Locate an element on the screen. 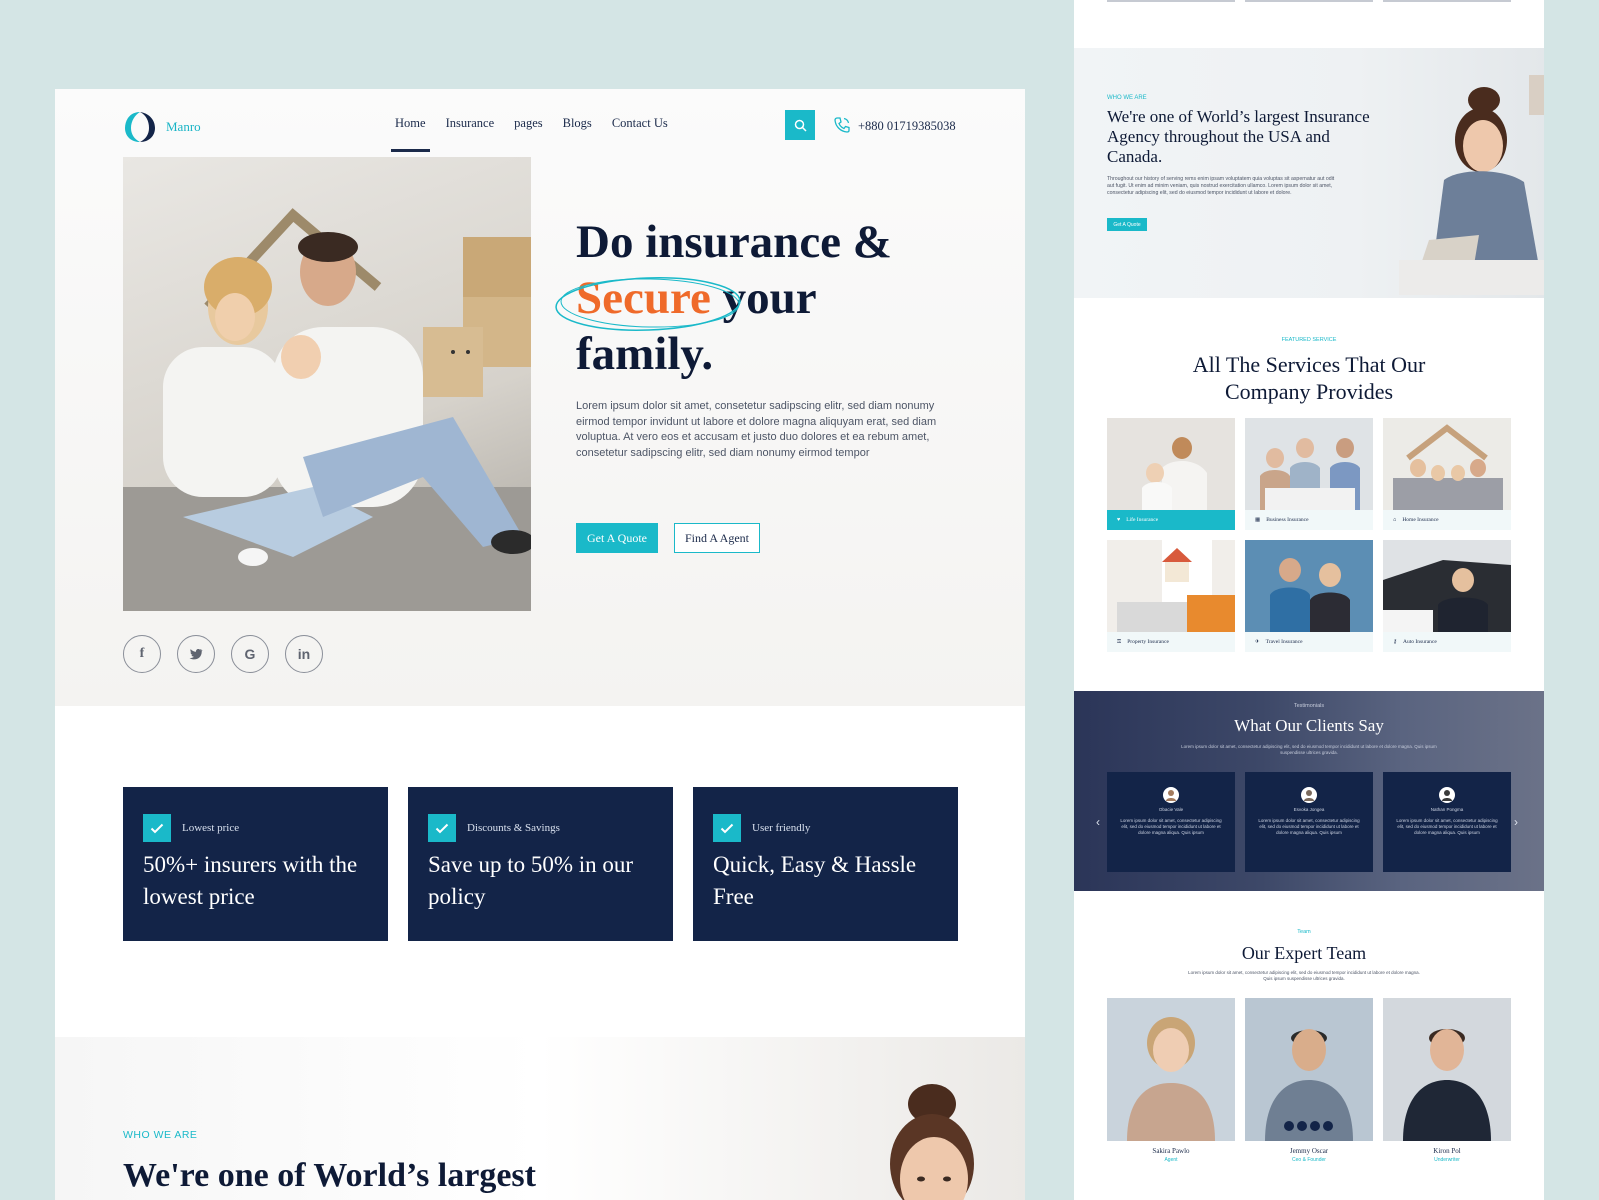 The height and width of the screenshot is (1200, 1599). brand-name: Manro is located at coordinates (183, 127).